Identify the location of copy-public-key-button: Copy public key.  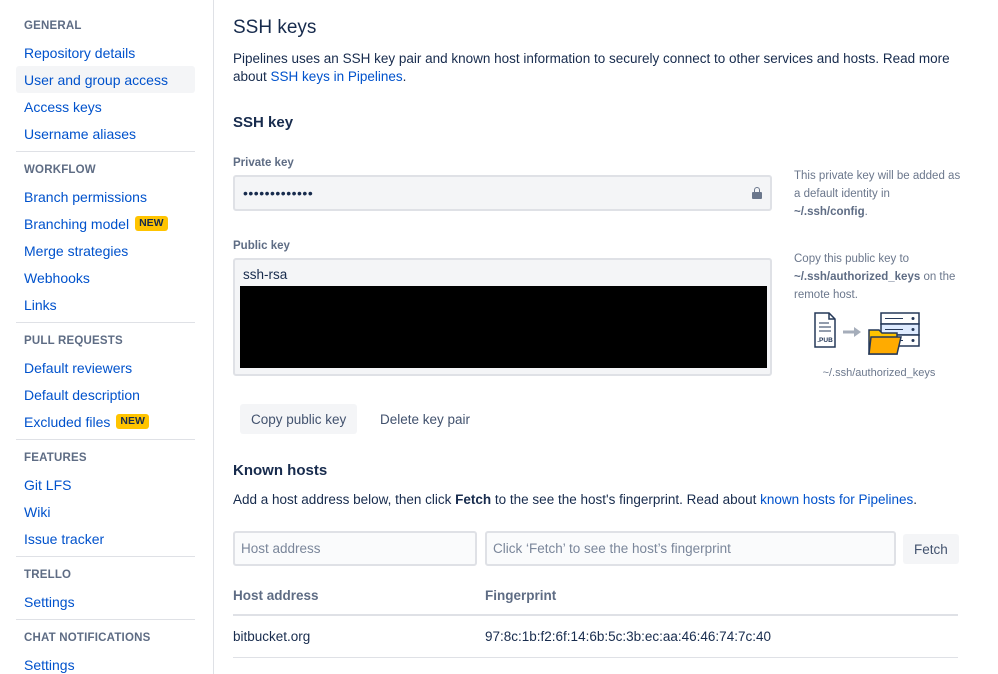
(299, 419).